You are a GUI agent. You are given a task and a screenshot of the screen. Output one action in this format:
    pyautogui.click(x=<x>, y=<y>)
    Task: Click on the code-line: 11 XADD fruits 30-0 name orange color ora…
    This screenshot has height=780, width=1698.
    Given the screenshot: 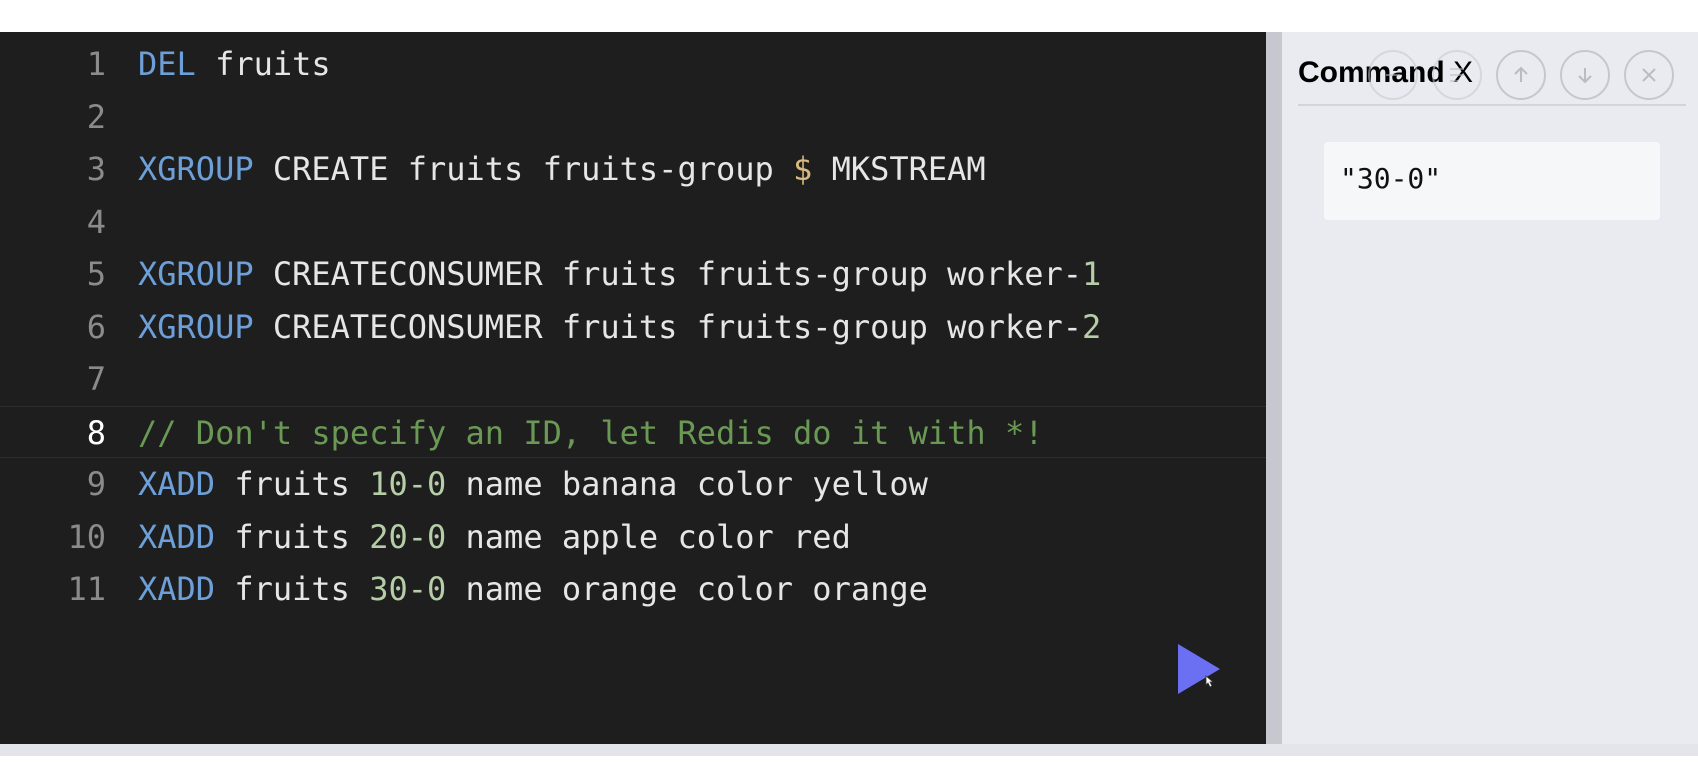 What is the action you would take?
    pyautogui.click(x=633, y=589)
    